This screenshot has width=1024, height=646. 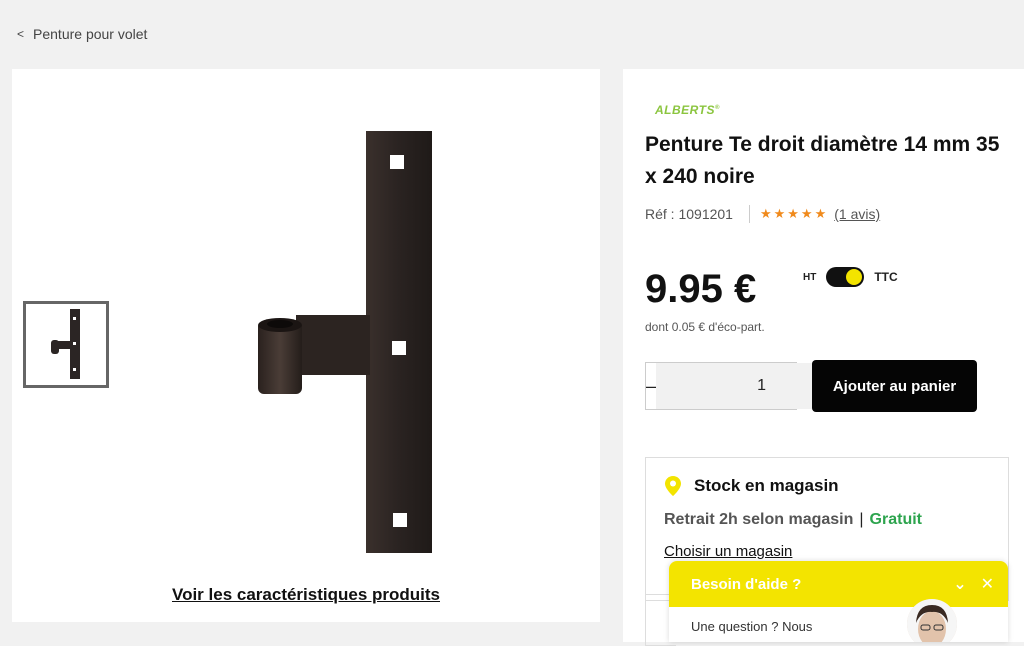 I want to click on help-body: Une question ? Nous, so click(x=752, y=626).